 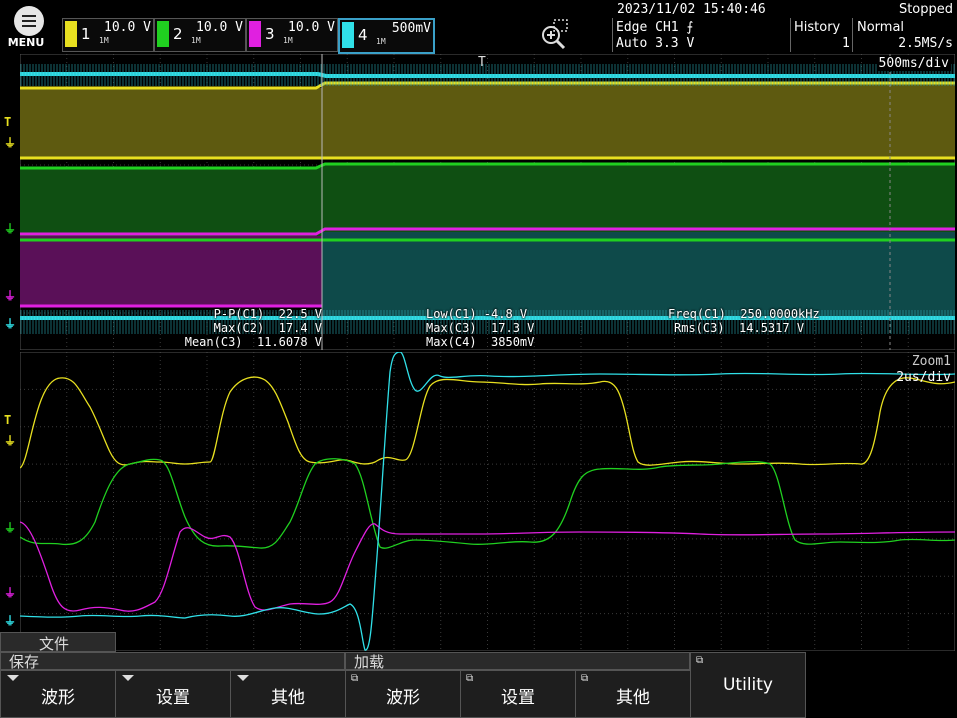 What do you see at coordinates (178, 34) in the screenshot?
I see `channel-2-number: 2` at bounding box center [178, 34].